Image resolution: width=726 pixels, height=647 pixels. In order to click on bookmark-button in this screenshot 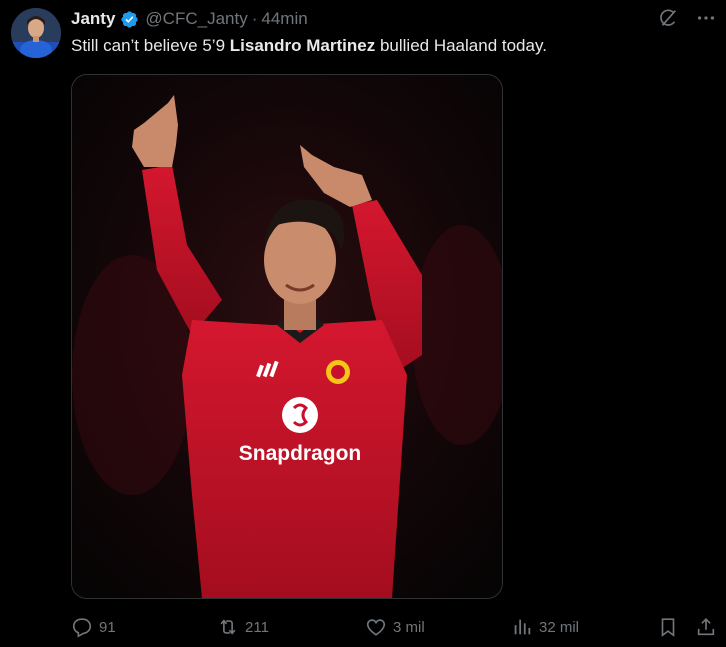, I will do `click(668, 627)`.